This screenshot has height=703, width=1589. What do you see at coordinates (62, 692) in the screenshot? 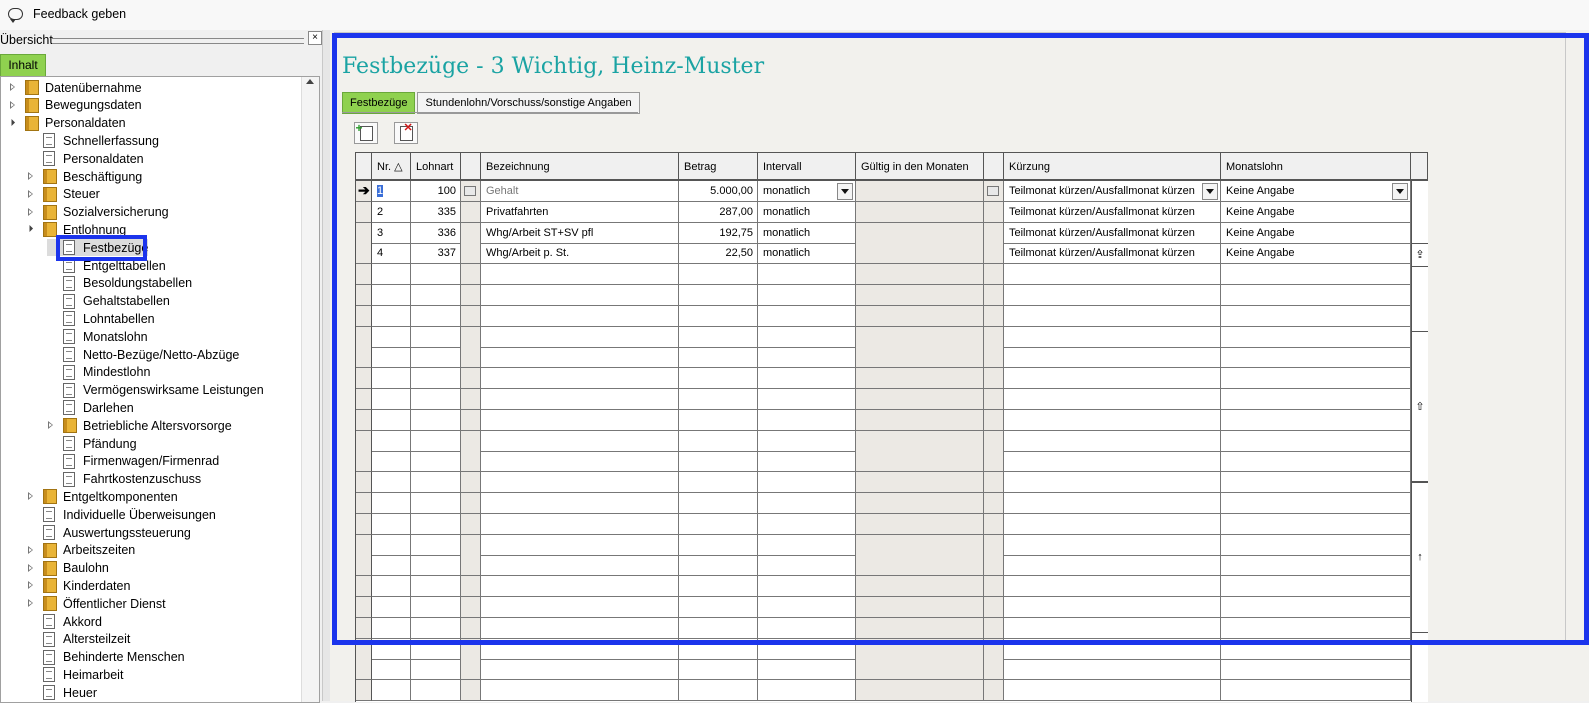
I see `tree-item: Heuer` at bounding box center [62, 692].